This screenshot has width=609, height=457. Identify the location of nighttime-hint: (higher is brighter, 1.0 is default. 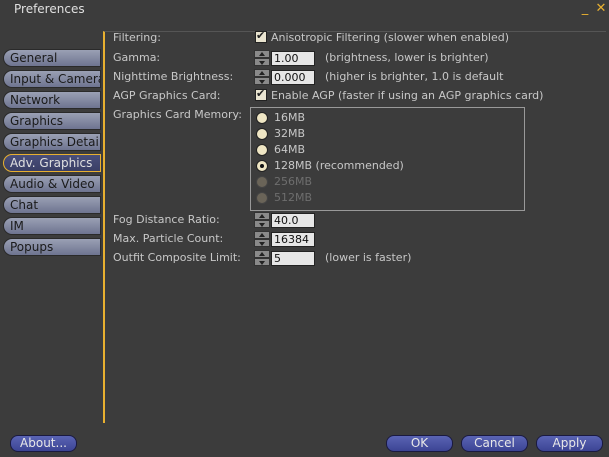
(414, 76).